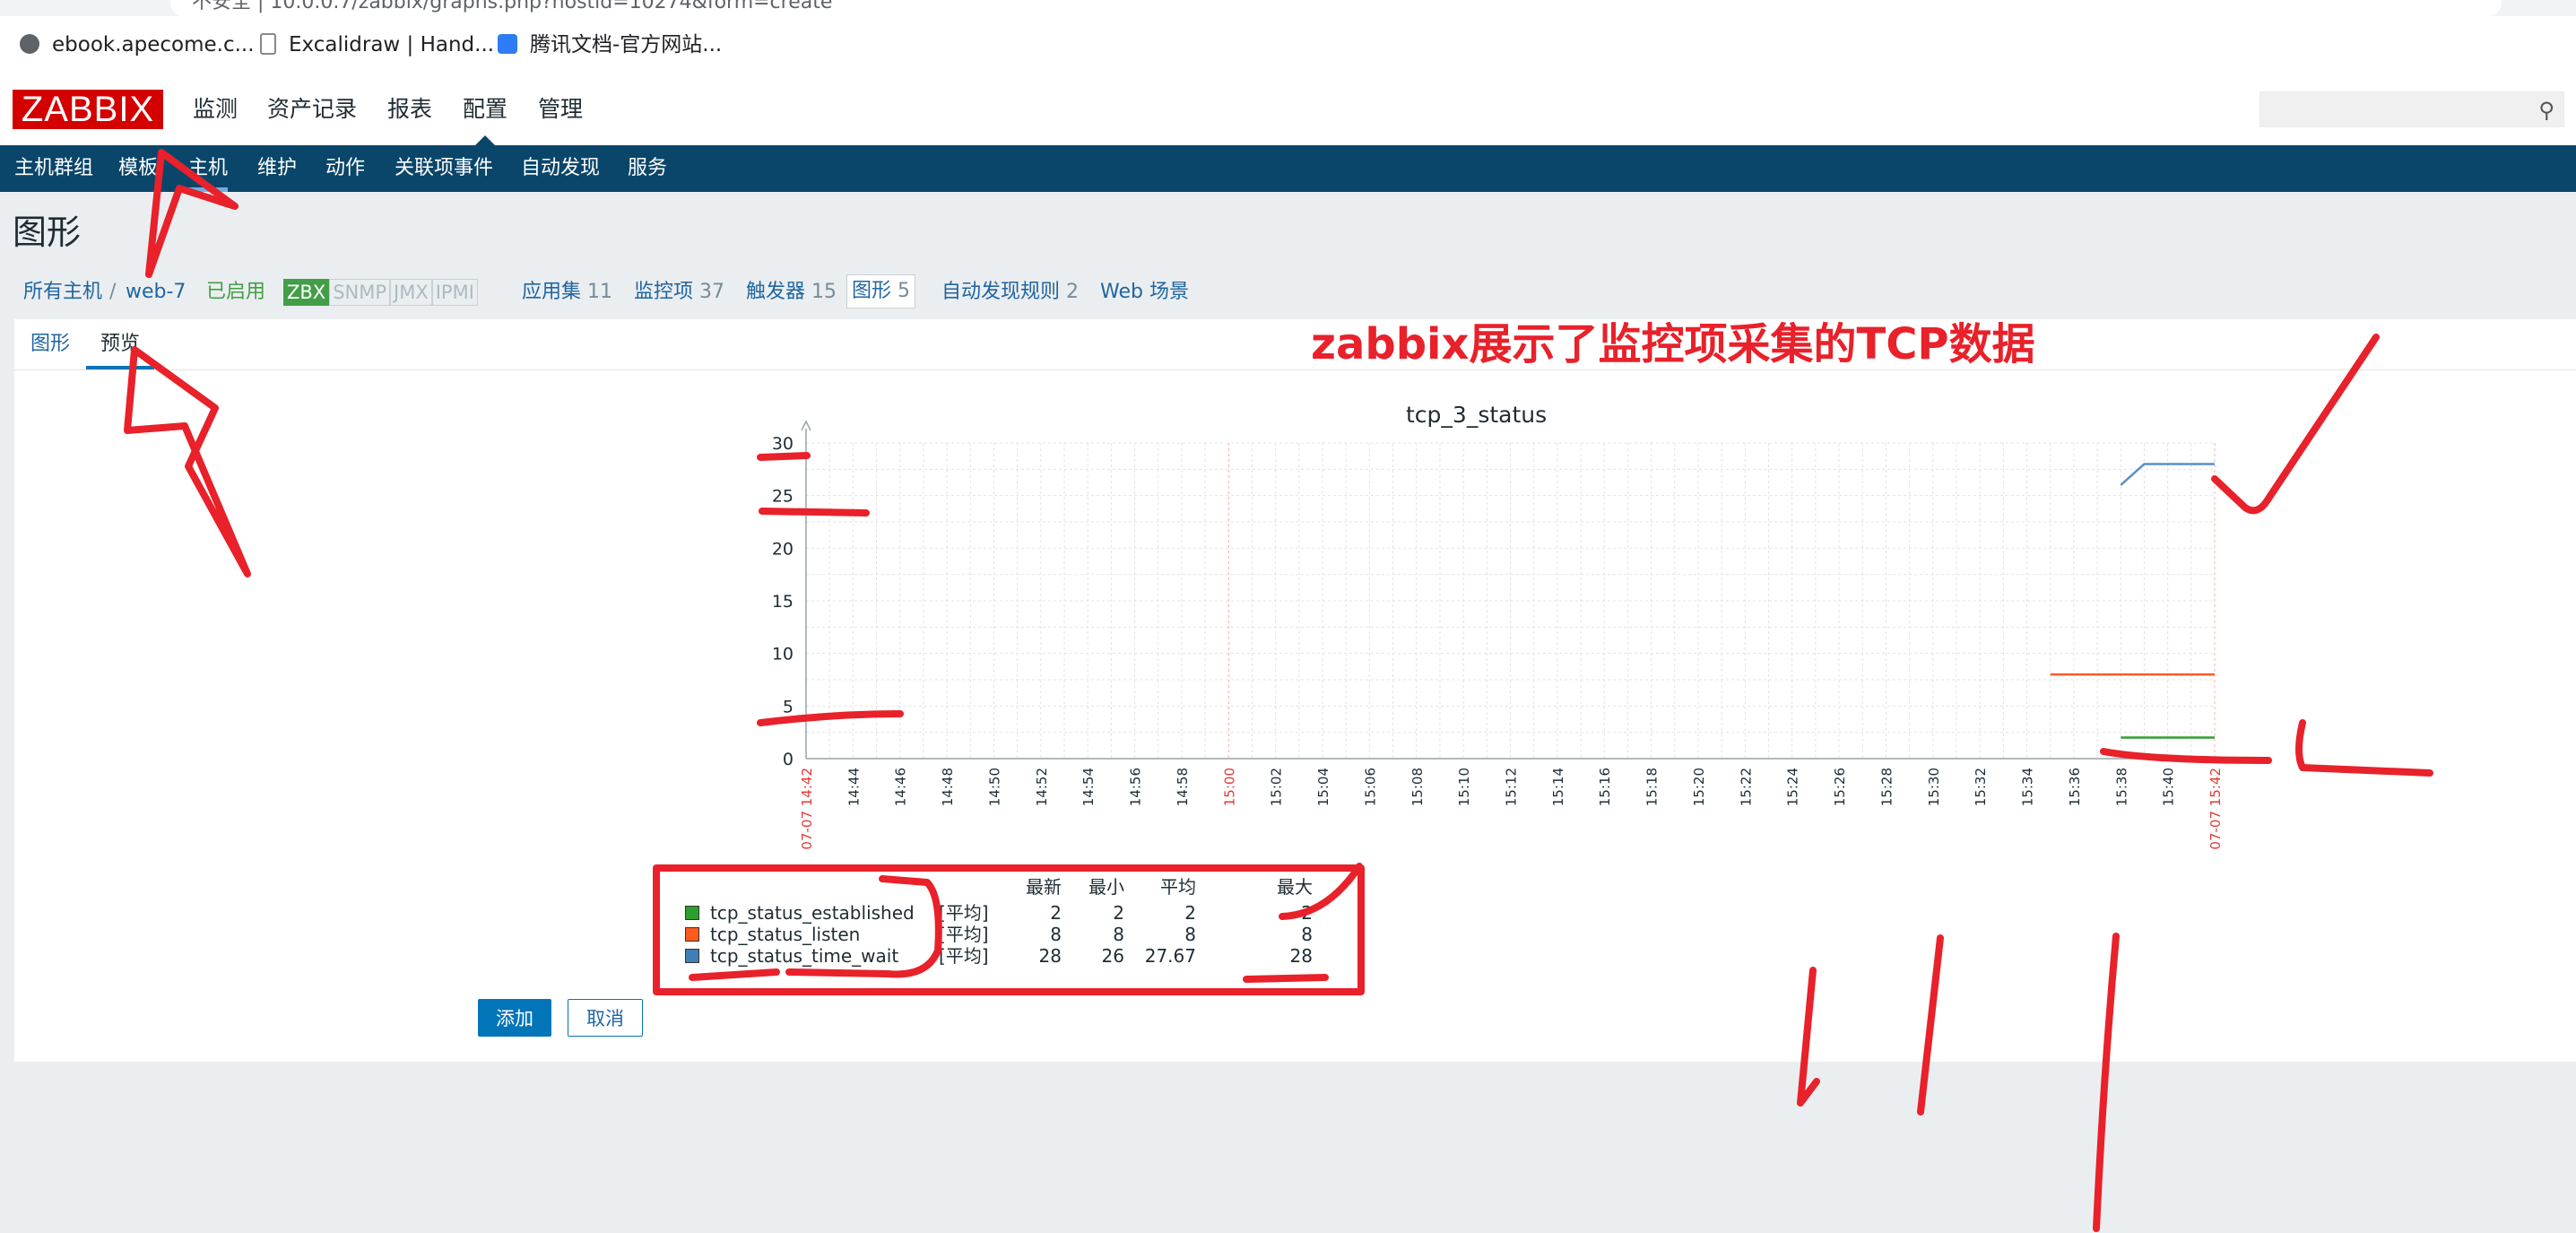 The width and height of the screenshot is (2576, 1233). Describe the element at coordinates (948, 787) in the screenshot. I see `x-tick-label: 14:48` at that location.